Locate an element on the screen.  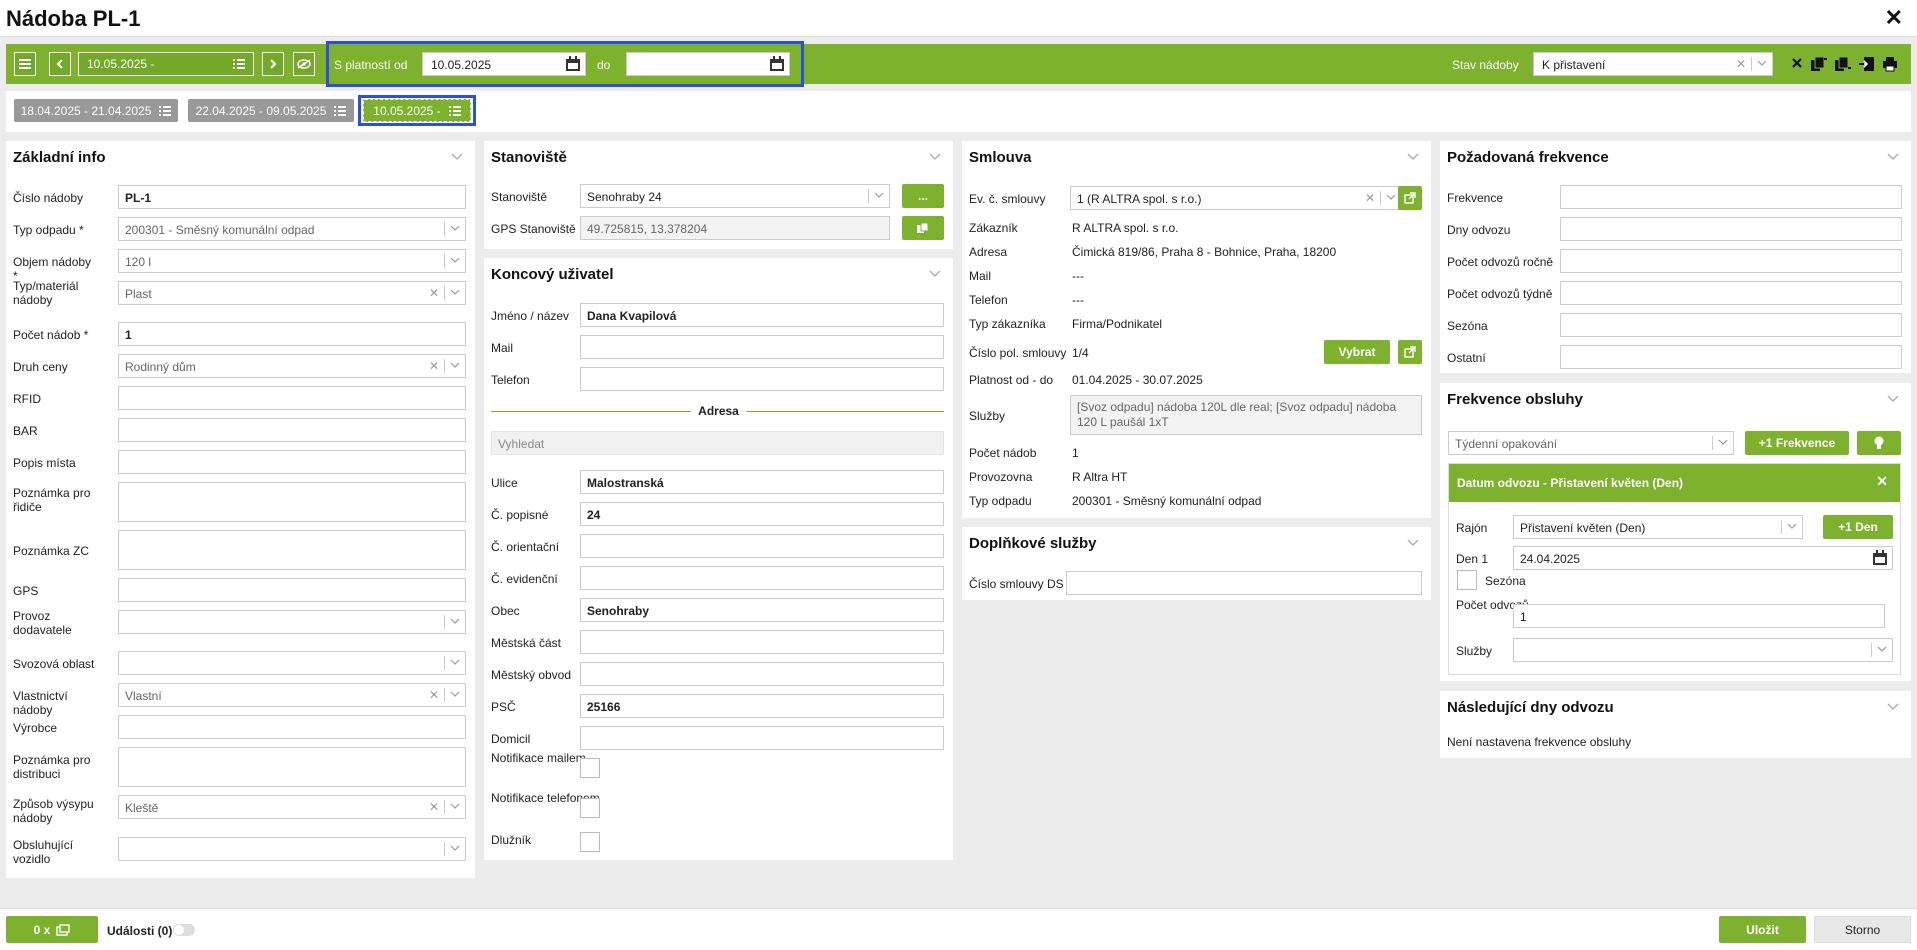
gps-input: 49.725815, 13.378204 is located at coordinates (735, 228).